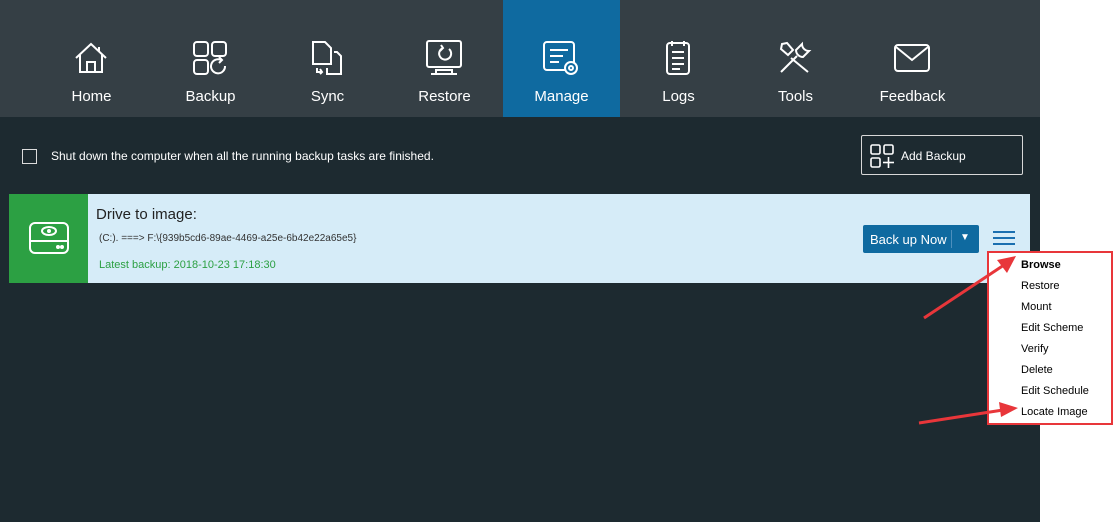  Describe the element at coordinates (29, 156) in the screenshot. I see `shutdown-checkbox` at that location.